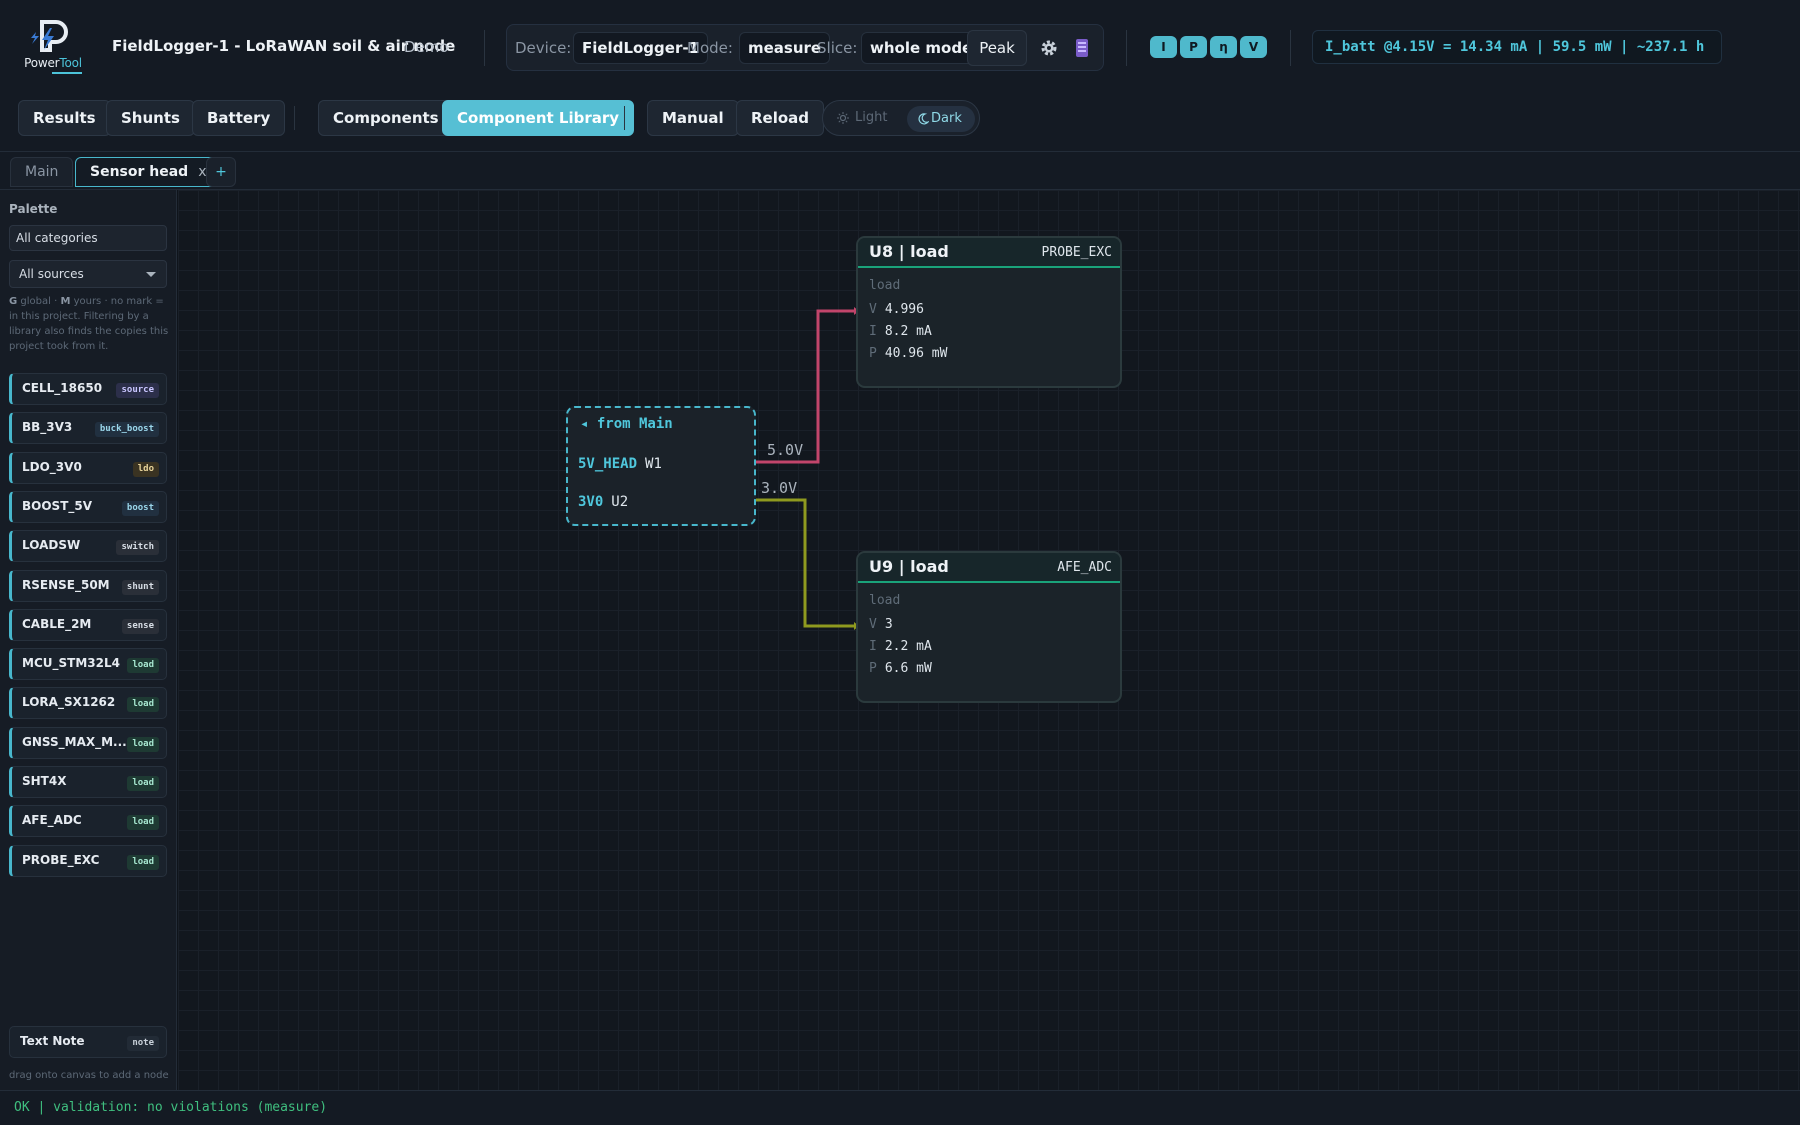  What do you see at coordinates (143, 1043) in the screenshot?
I see `palette-item-badge: note` at bounding box center [143, 1043].